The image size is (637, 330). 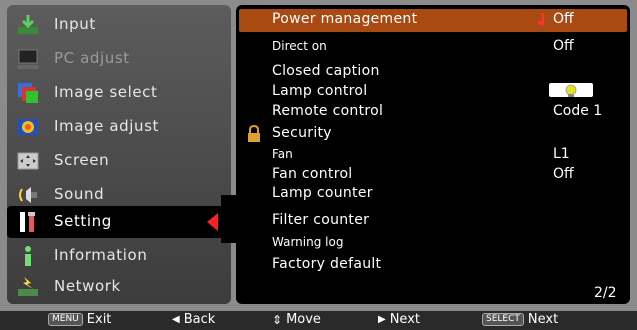 I want to click on move-label: Move, so click(x=303, y=319).